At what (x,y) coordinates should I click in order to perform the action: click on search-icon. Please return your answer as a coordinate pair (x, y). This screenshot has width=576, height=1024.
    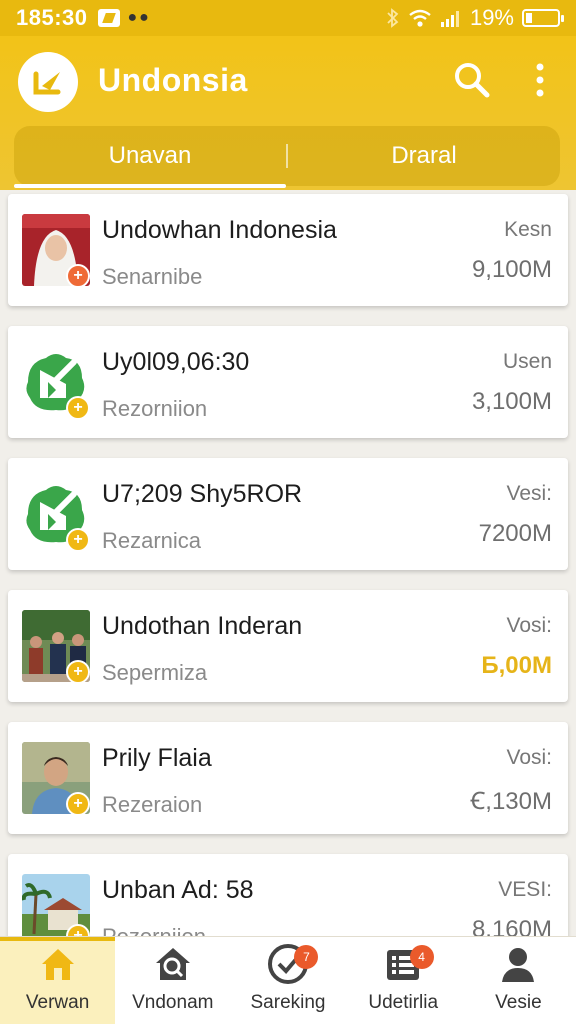
    Looking at the image, I should click on (472, 80).